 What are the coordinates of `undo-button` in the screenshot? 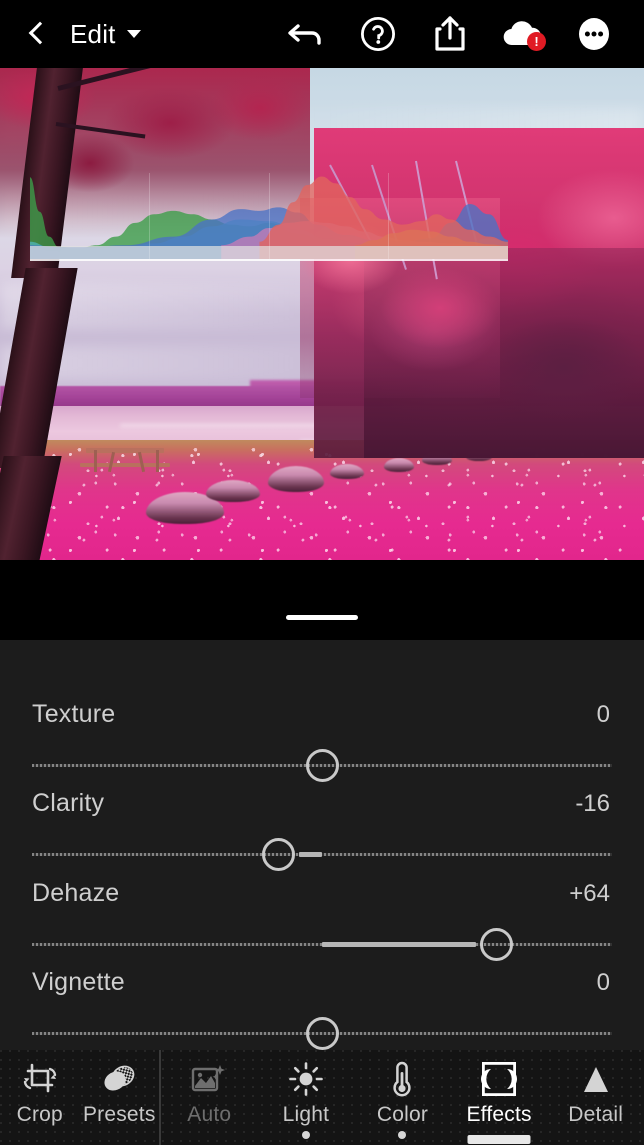 It's located at (306, 34).